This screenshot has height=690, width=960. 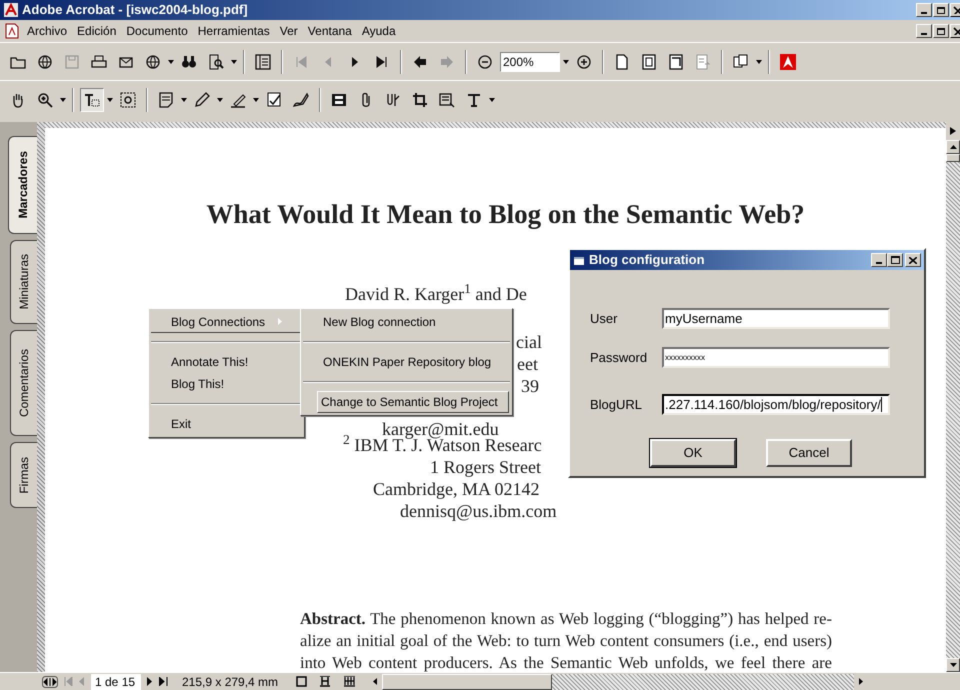 I want to click on menu-item: Ventana, so click(x=329, y=31).